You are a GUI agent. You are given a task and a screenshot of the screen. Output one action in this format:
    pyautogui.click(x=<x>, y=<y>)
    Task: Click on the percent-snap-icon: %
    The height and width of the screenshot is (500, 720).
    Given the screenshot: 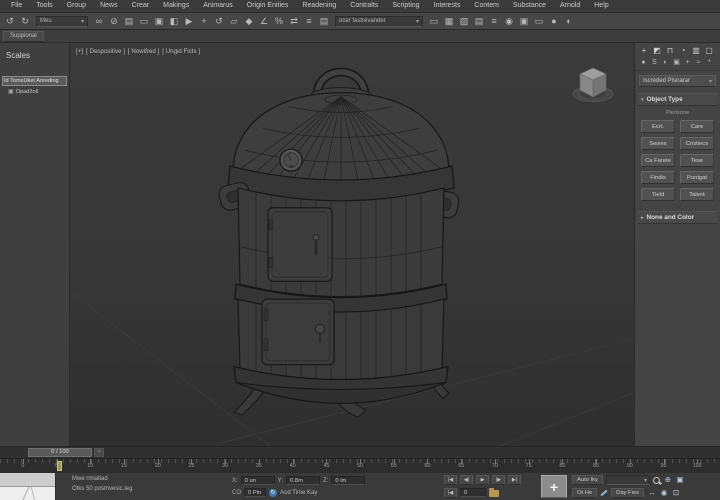 What is the action you would take?
    pyautogui.click(x=279, y=21)
    